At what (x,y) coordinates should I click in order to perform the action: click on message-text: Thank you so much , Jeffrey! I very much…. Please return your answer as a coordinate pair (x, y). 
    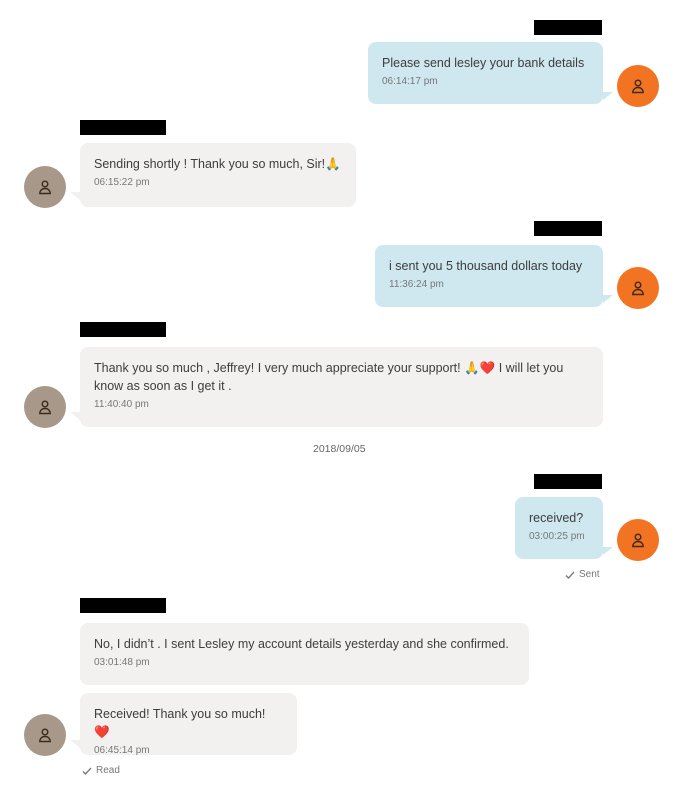
    Looking at the image, I should click on (329, 377).